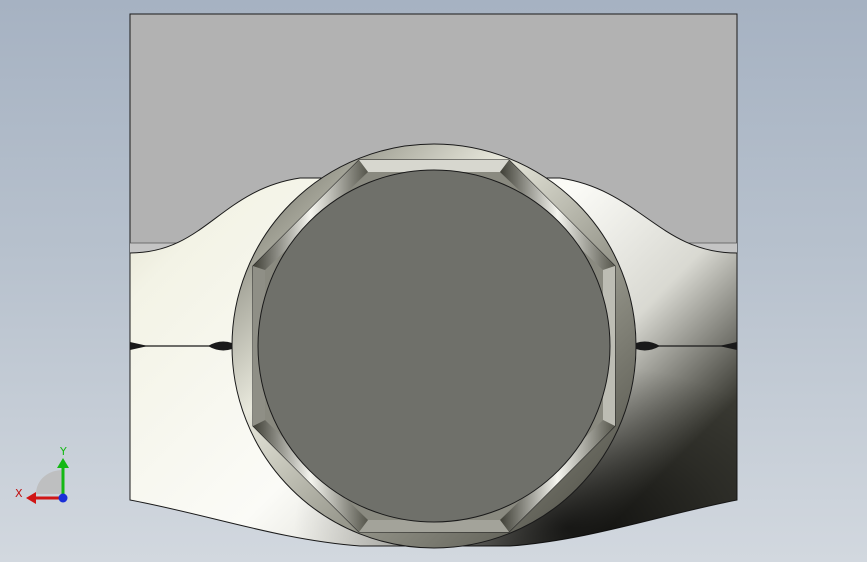 Image resolution: width=867 pixels, height=562 pixels. I want to click on z-axis-dot, so click(63, 498).